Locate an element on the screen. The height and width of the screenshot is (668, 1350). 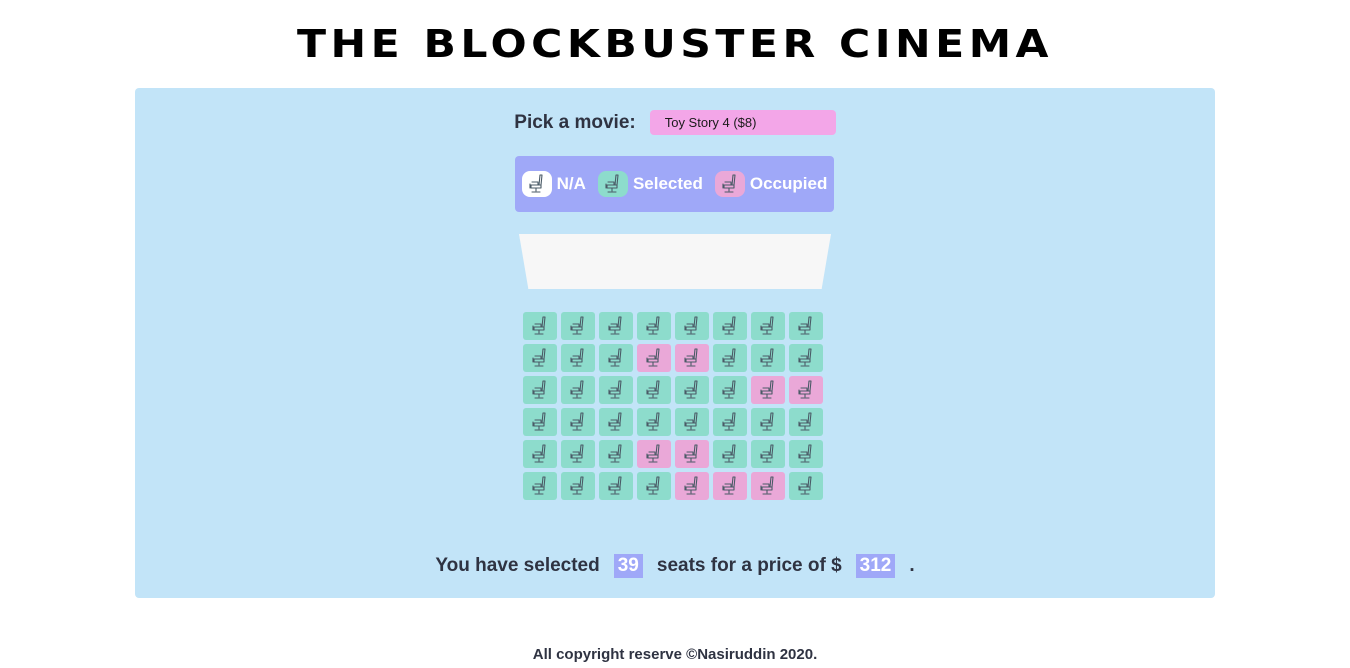
movie-picker-label: Pick a movie: is located at coordinates (575, 122).